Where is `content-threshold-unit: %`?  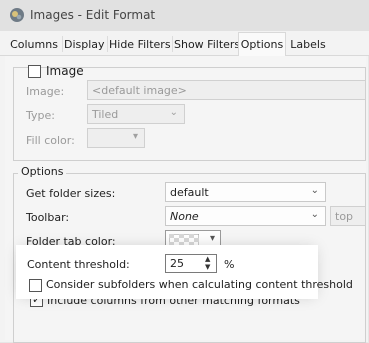
content-threshold-unit: % is located at coordinates (229, 264).